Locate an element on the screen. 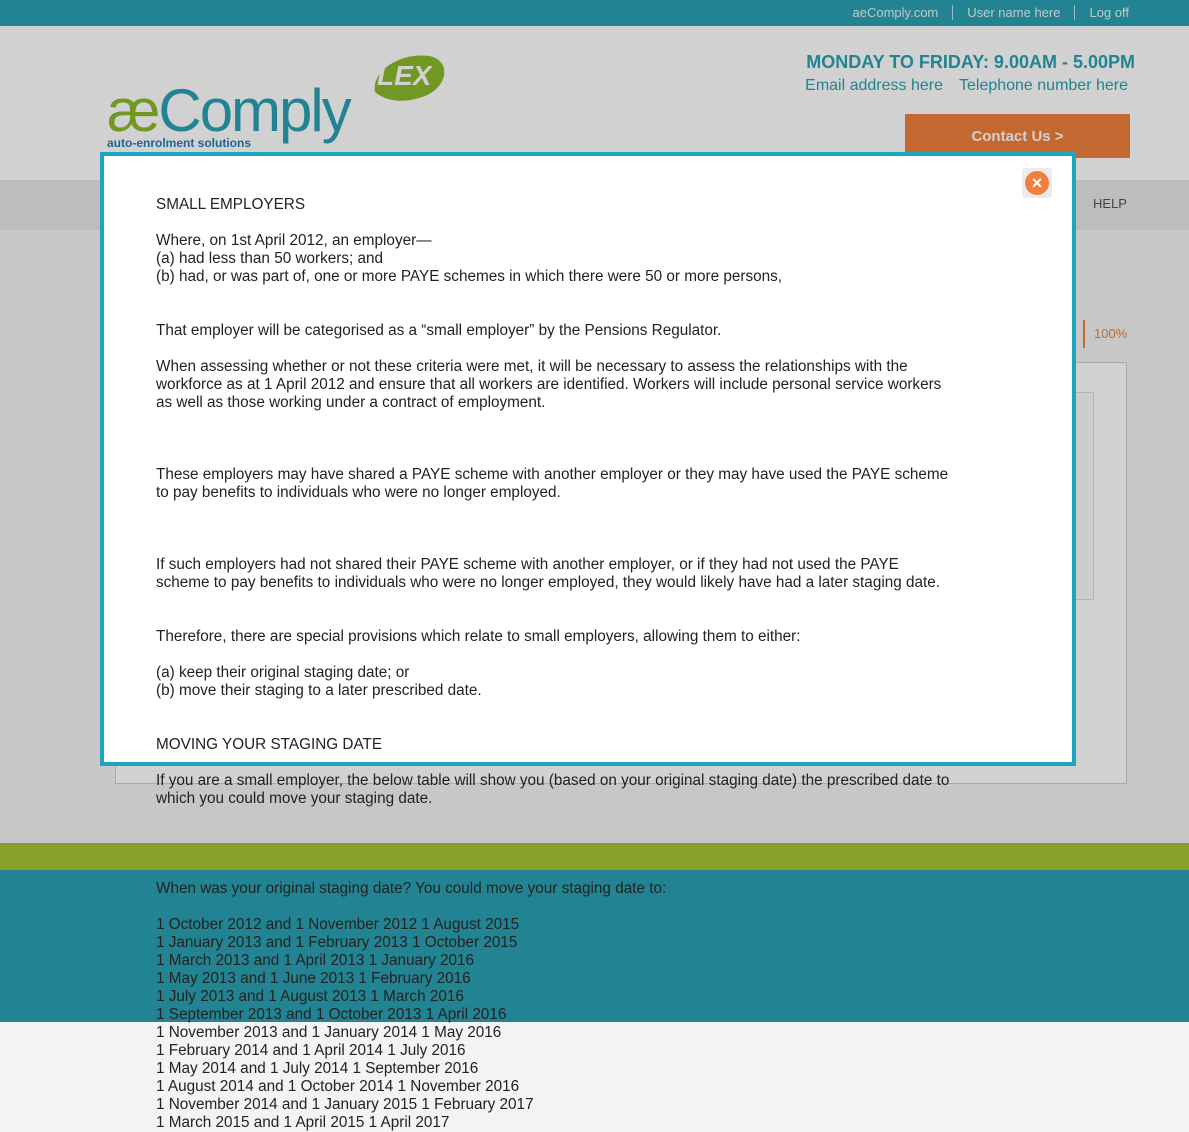 The height and width of the screenshot is (1132, 1189). text-line: (a) keep their original staging date; or is located at coordinates (283, 672).